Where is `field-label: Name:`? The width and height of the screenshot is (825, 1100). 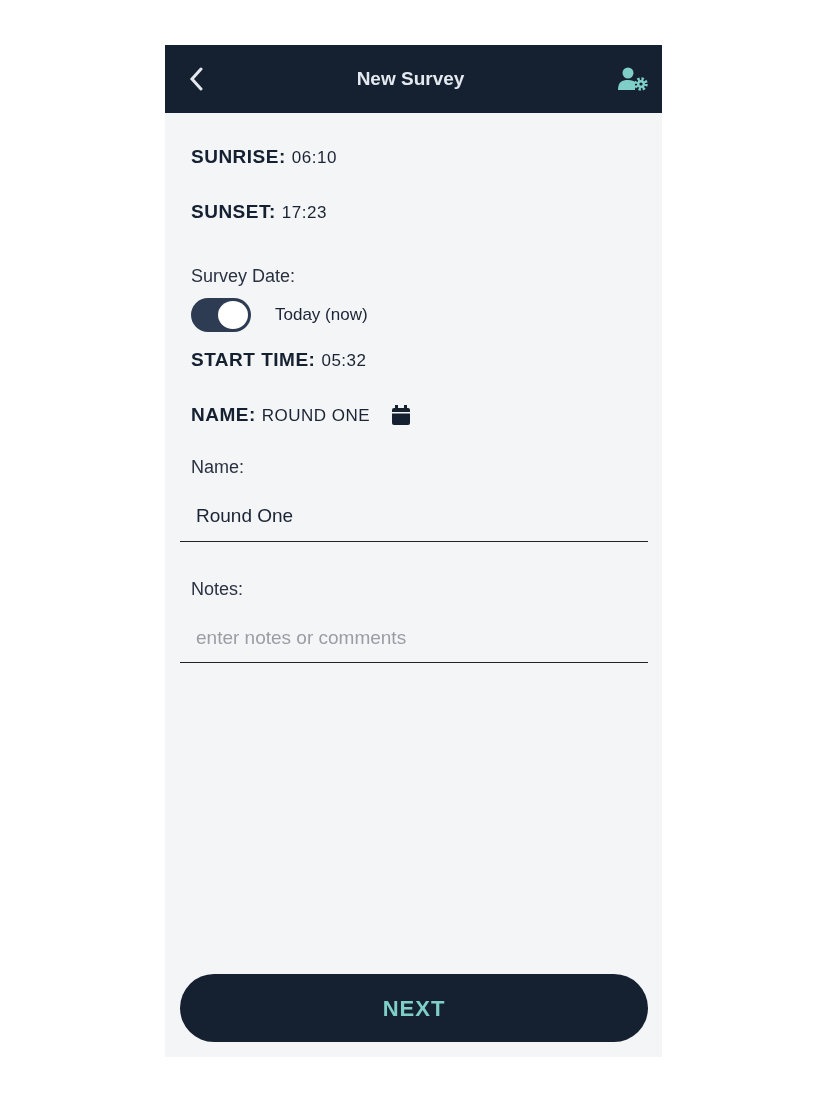
field-label: Name: is located at coordinates (218, 467).